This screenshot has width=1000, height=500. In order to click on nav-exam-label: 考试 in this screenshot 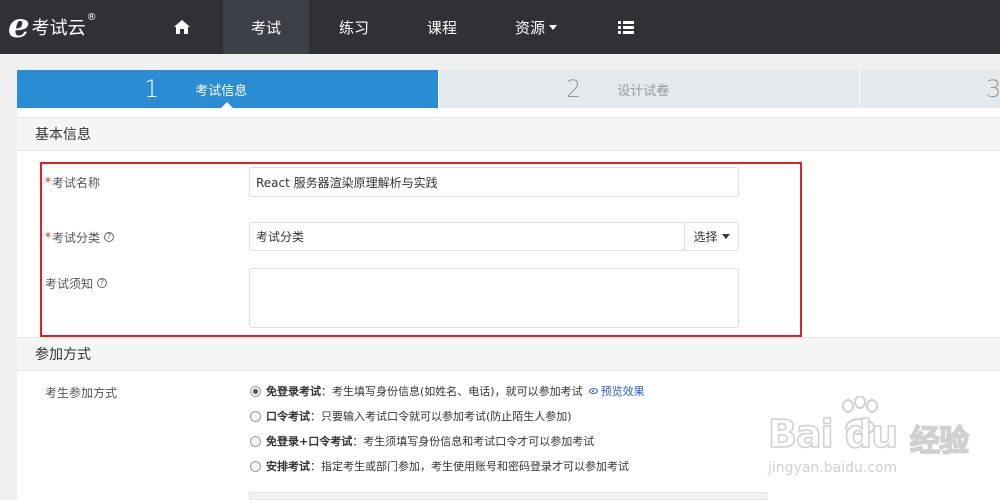, I will do `click(265, 27)`.